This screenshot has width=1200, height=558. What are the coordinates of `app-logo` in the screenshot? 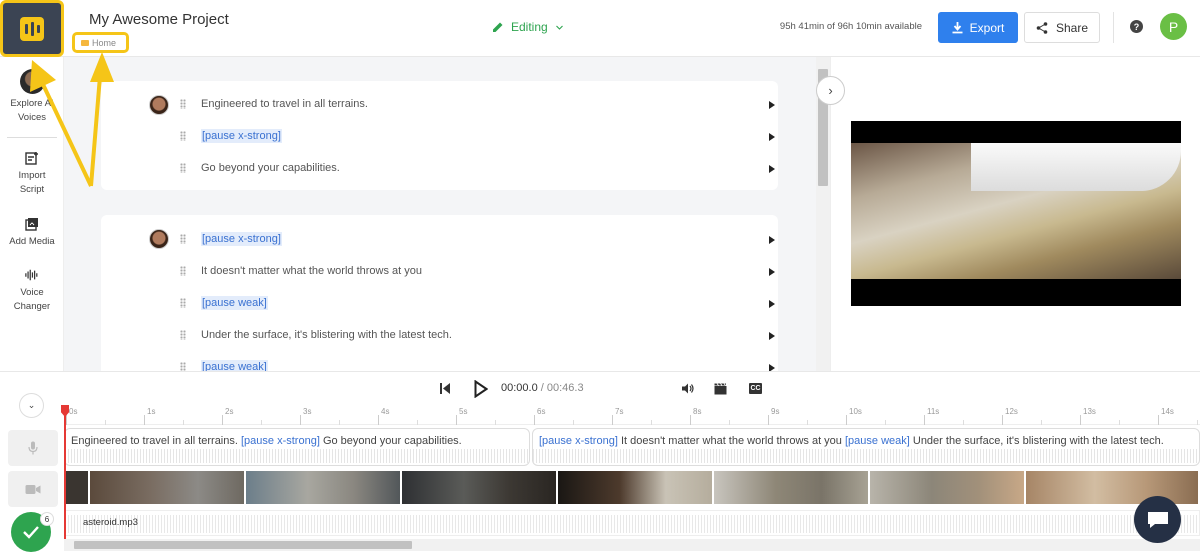 It's located at (32, 28).